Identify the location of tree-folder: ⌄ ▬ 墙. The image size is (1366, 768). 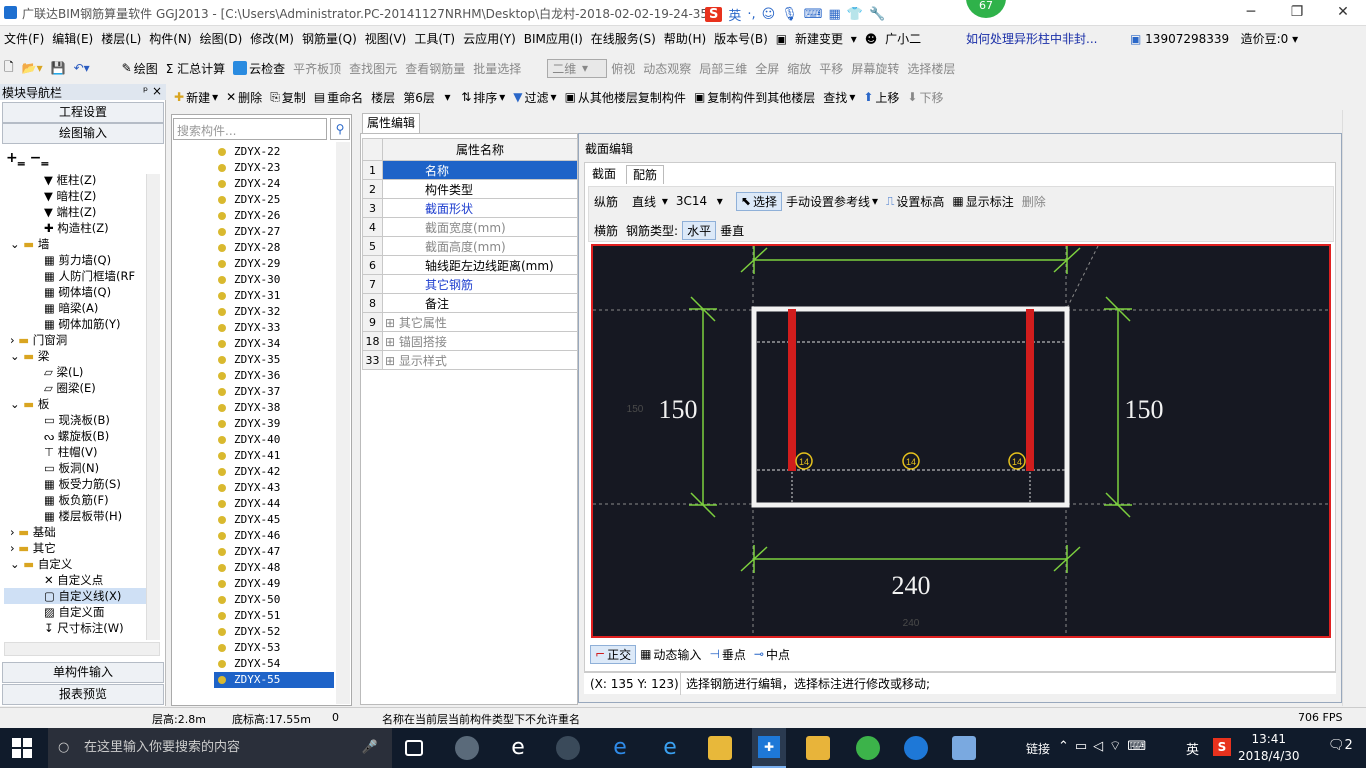
(76, 244).